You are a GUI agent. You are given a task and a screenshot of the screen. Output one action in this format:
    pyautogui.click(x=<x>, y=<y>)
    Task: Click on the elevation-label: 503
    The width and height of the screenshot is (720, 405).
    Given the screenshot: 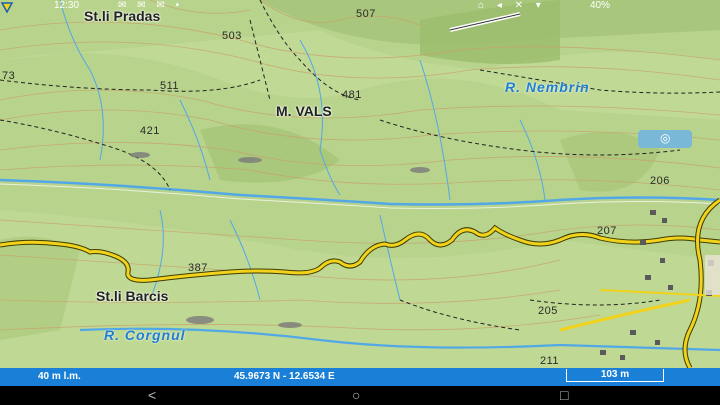 What is the action you would take?
    pyautogui.click(x=232, y=36)
    